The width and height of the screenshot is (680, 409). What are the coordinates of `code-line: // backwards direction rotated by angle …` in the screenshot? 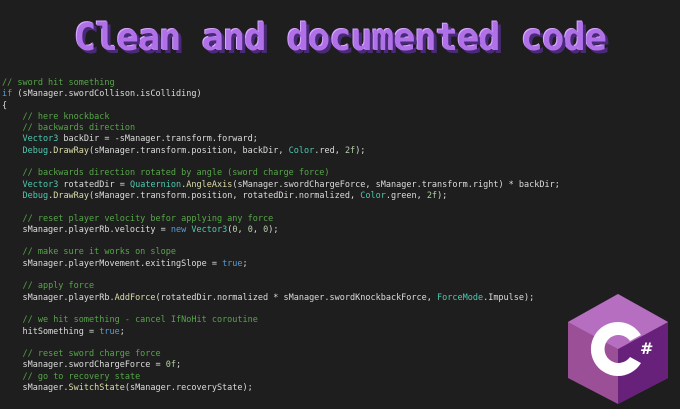 It's located at (176, 173).